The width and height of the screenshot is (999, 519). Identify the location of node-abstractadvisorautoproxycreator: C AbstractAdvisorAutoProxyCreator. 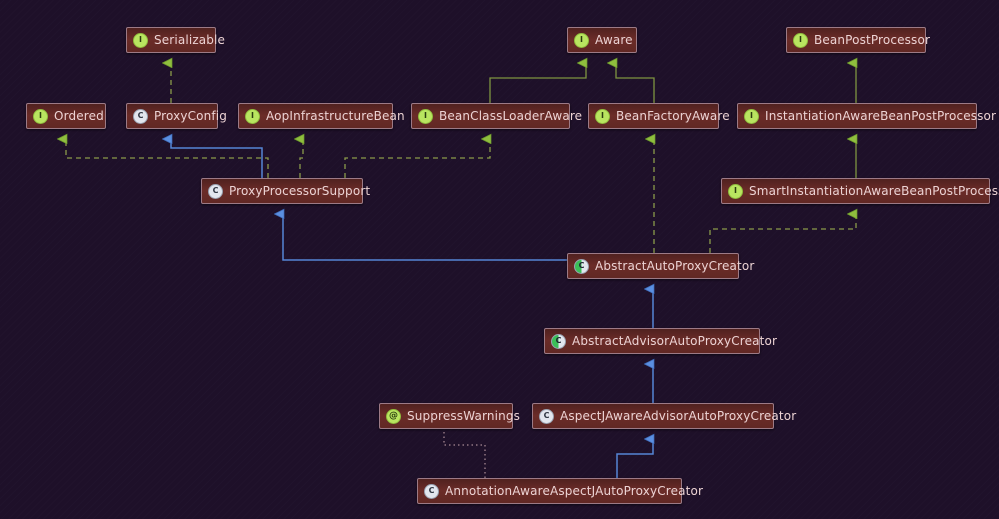
(660, 341).